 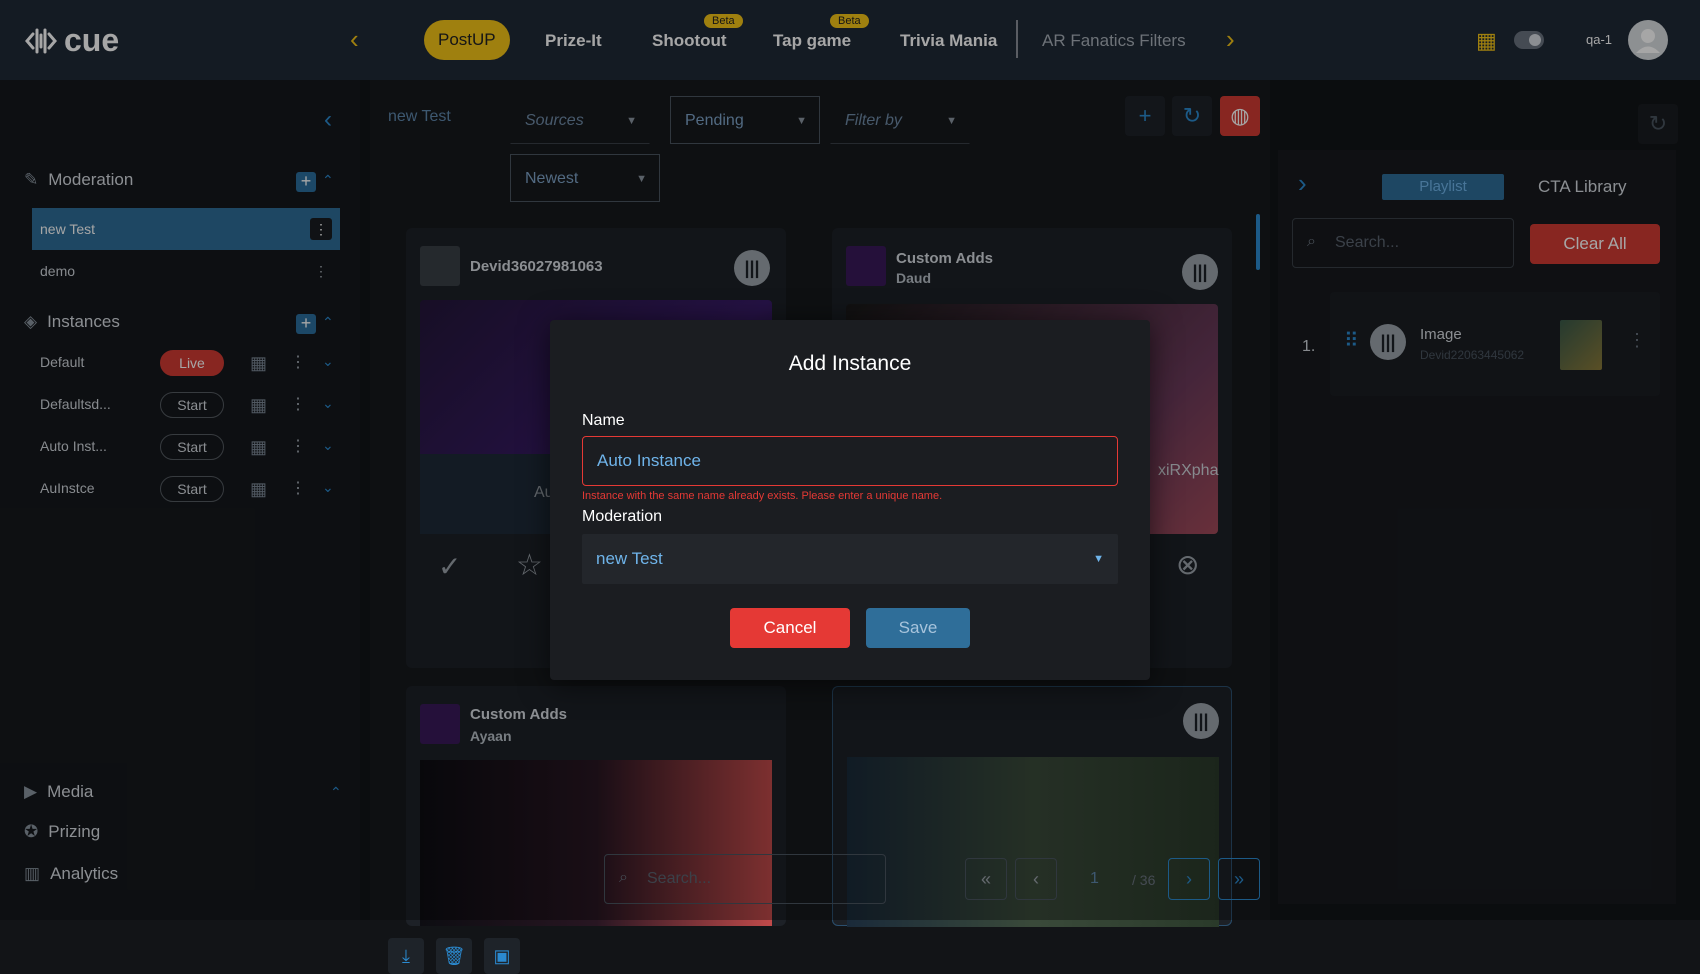 I want to click on dialog-title: Add Instance, so click(x=850, y=363).